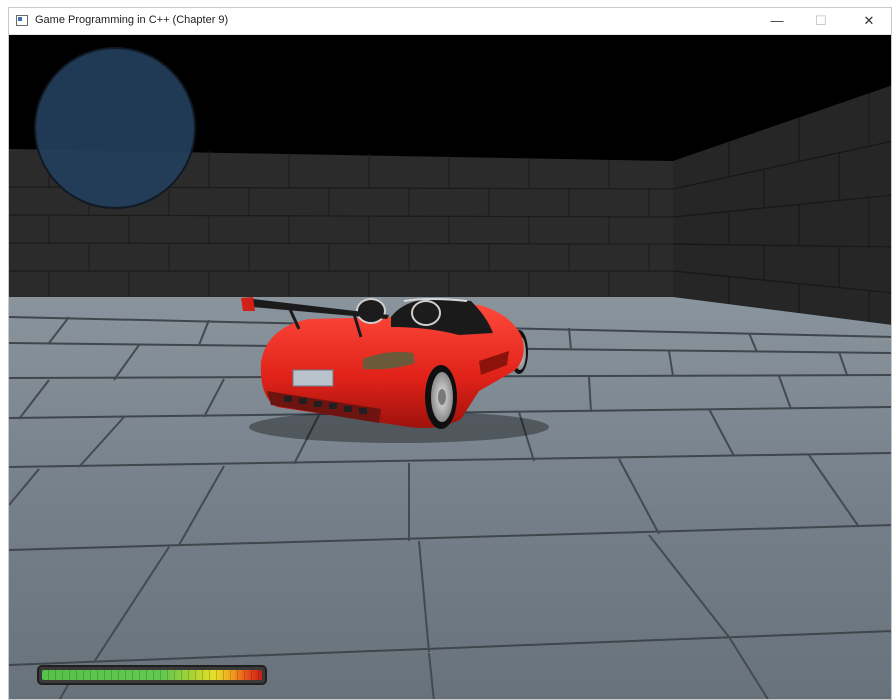 The height and width of the screenshot is (700, 894). I want to click on close-button: ✕, so click(869, 21).